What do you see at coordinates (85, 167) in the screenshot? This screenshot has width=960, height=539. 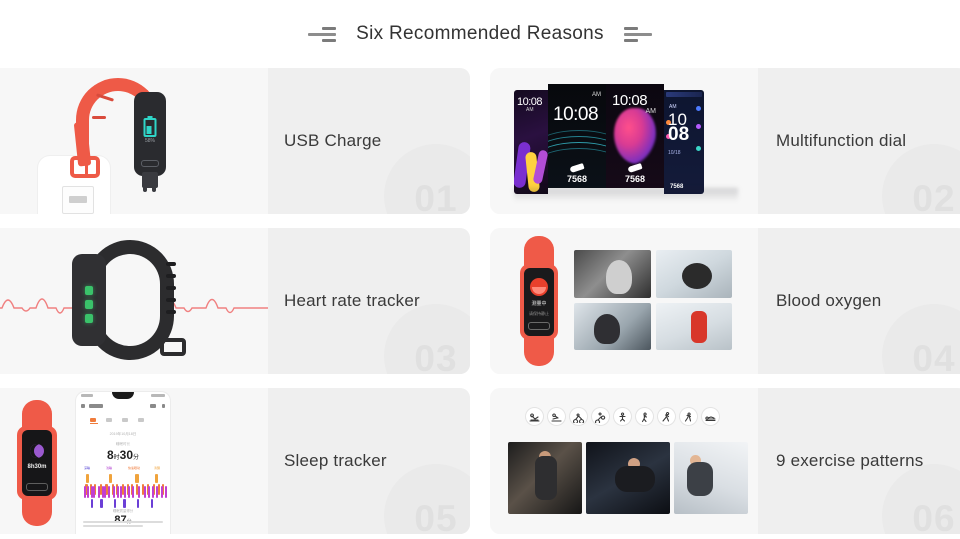 I see `strap-buckle` at bounding box center [85, 167].